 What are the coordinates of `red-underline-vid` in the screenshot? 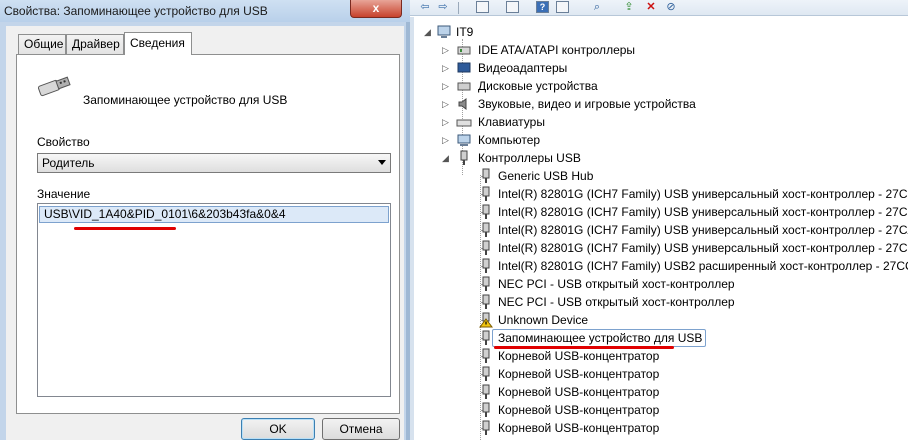 It's located at (102, 228).